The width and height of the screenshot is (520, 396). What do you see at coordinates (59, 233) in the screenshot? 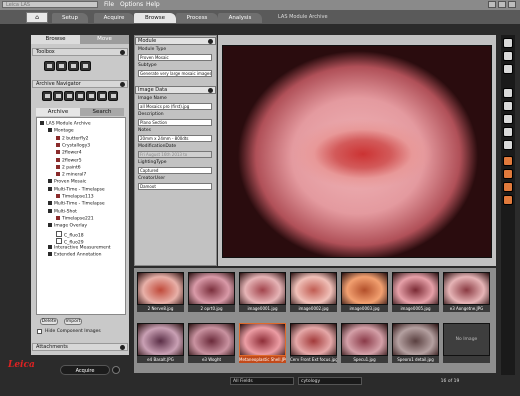
I see `document-icon` at bounding box center [59, 233].